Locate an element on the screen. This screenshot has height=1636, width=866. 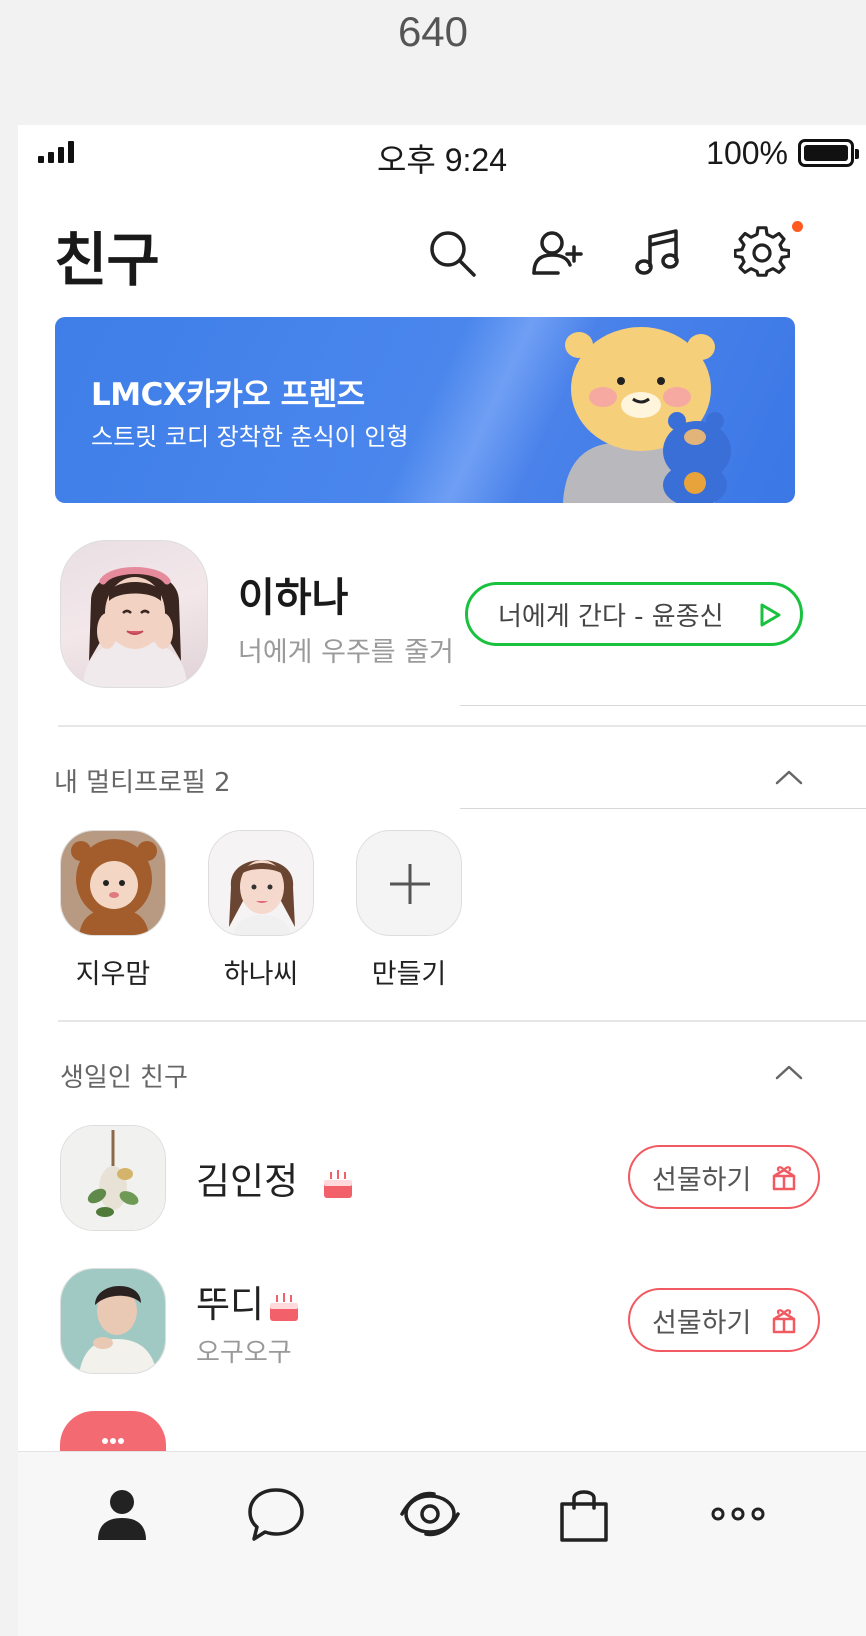
multi-profile-item: 지우맘 is located at coordinates (113, 910).